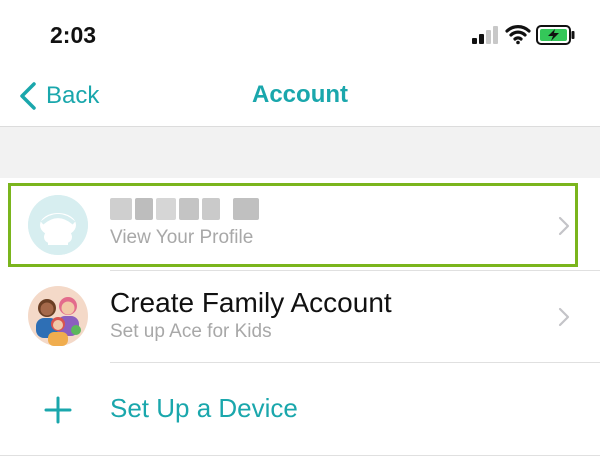 This screenshot has height=461, width=600. Describe the element at coordinates (564, 317) in the screenshot. I see `chevron-right-icon` at that location.